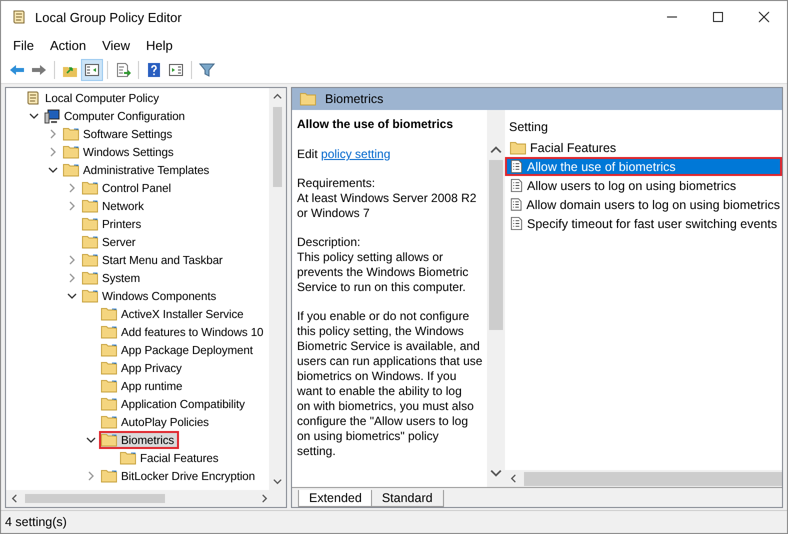 This screenshot has height=534, width=788. I want to click on menu-item: Action, so click(68, 45).